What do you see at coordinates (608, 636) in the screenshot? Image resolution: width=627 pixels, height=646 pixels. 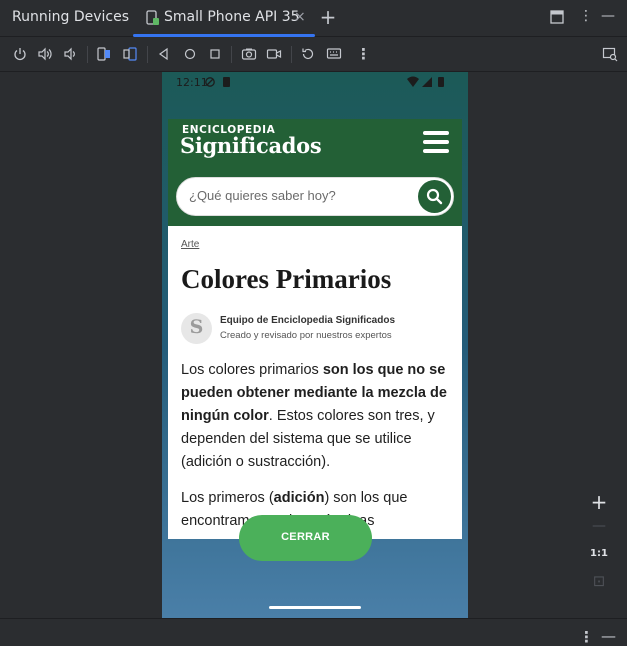 I see `bottom-minimize-icon: —` at bounding box center [608, 636].